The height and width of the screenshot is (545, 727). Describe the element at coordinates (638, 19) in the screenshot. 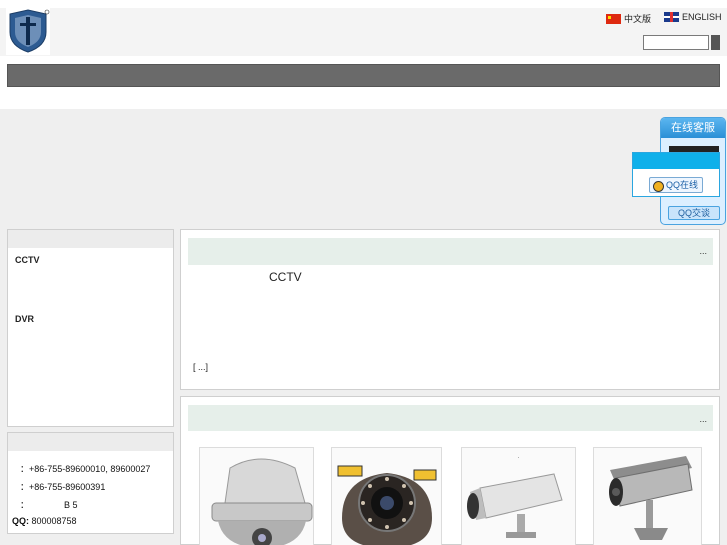

I see `lang-chinese-label: 中文版` at that location.